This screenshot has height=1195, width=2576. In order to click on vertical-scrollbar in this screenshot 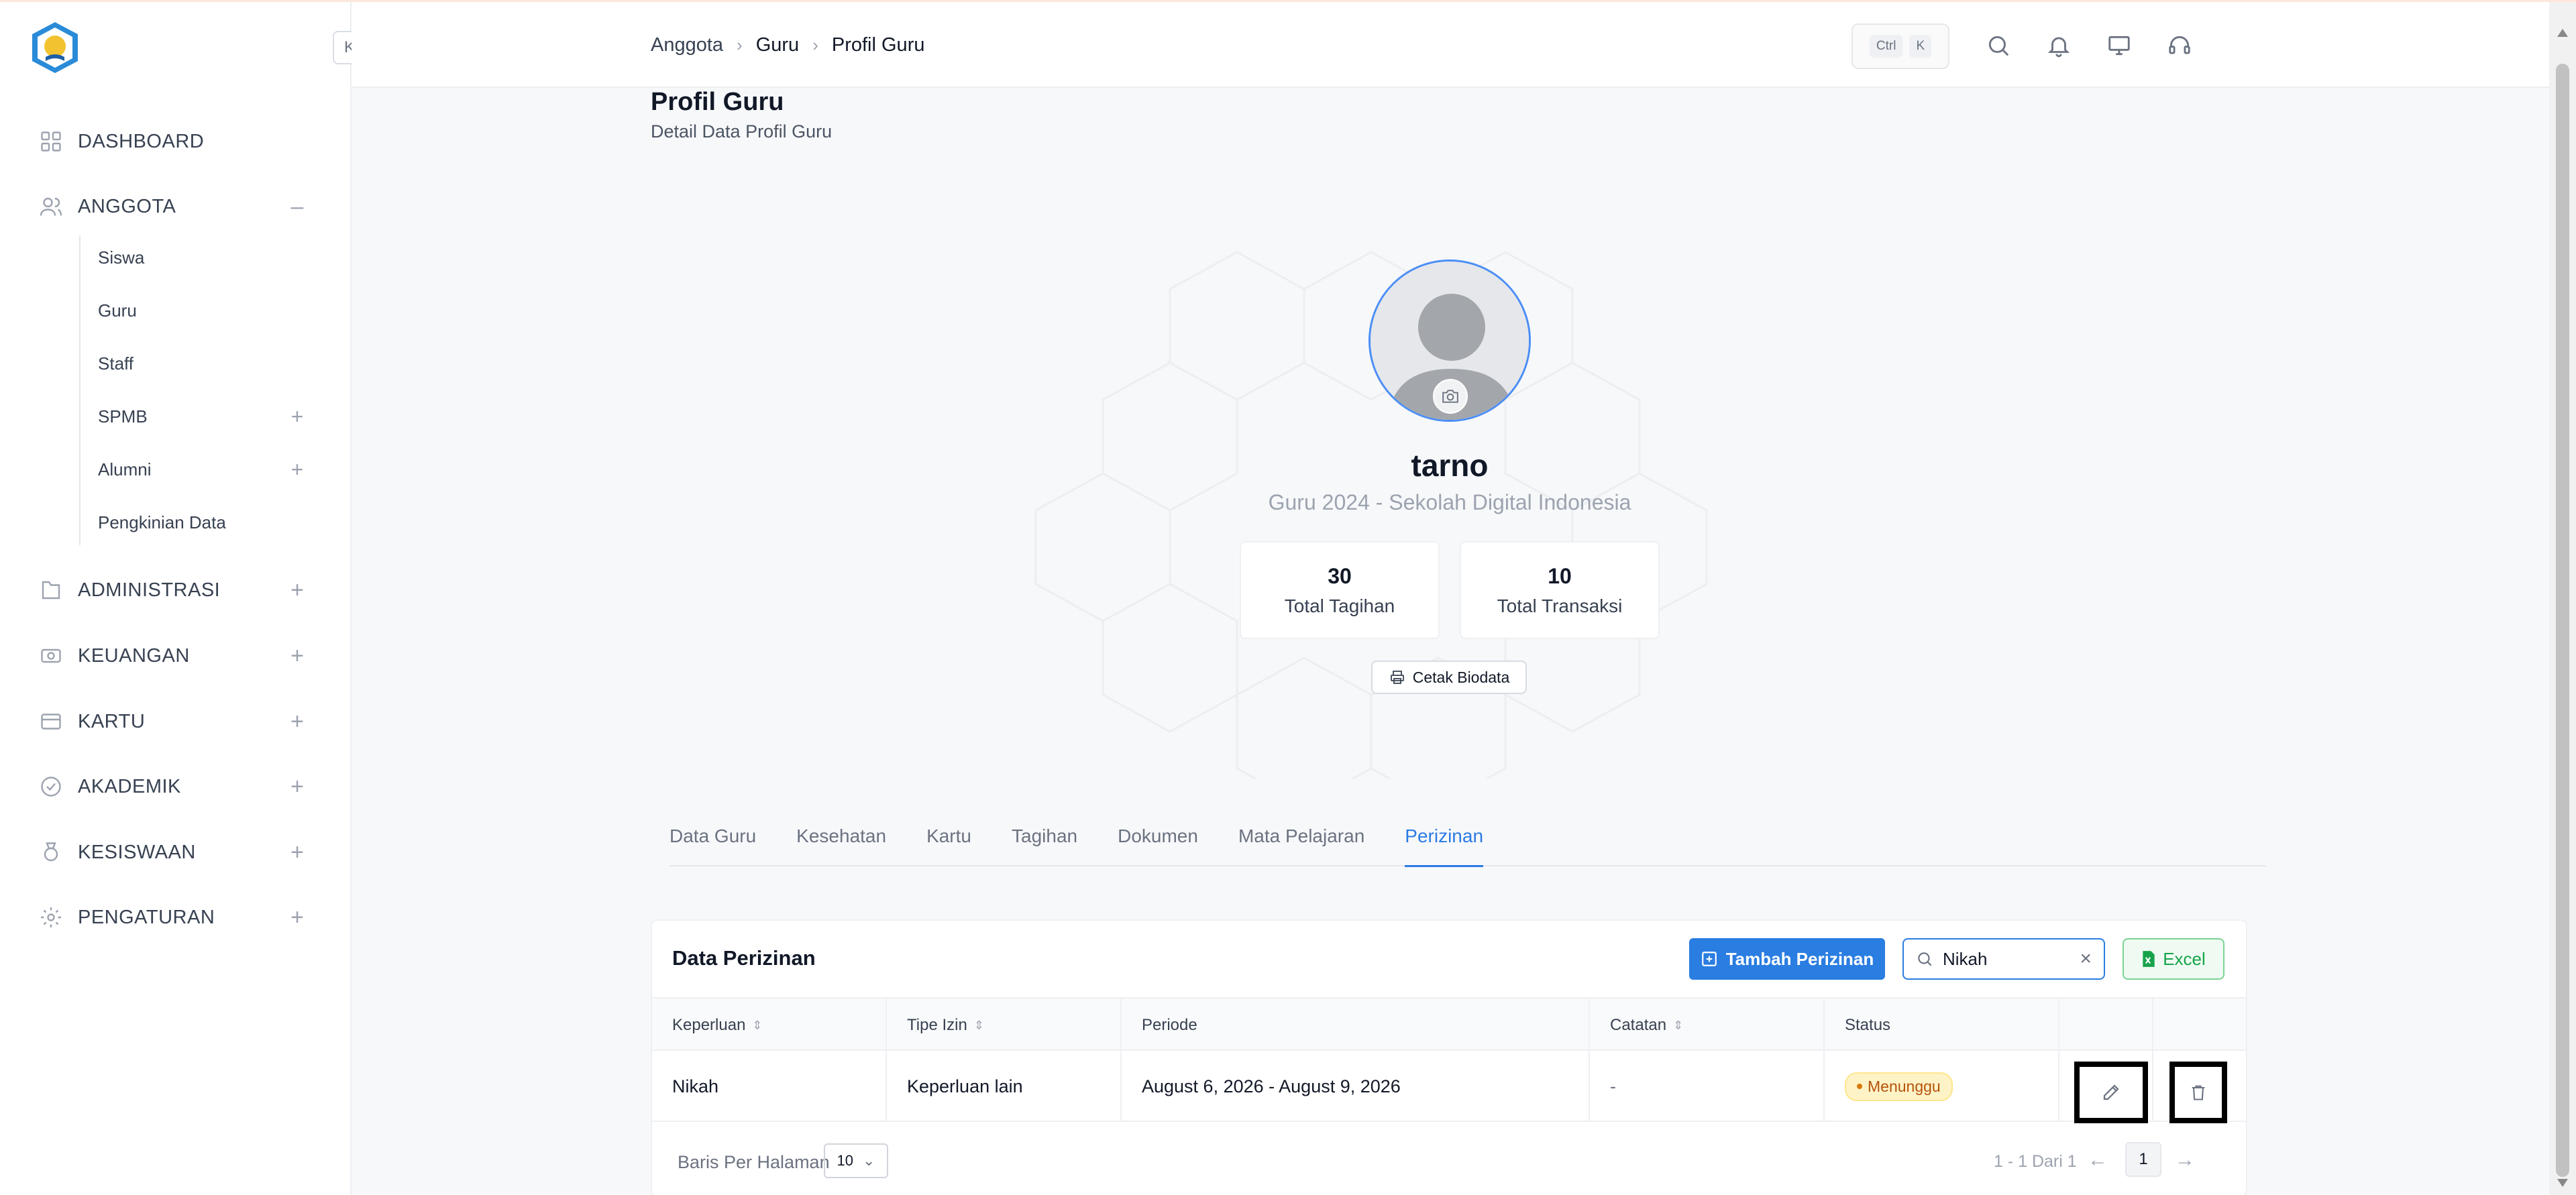, I will do `click(2562, 598)`.